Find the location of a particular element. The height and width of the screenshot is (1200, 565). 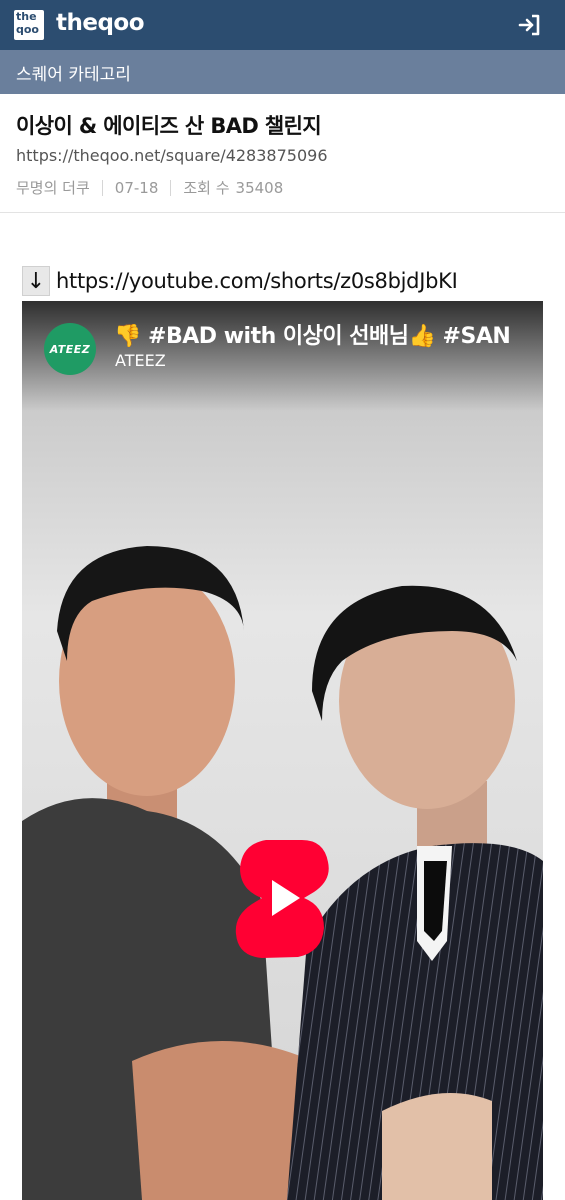

theqoo-logo: the qoo is located at coordinates (29, 25).